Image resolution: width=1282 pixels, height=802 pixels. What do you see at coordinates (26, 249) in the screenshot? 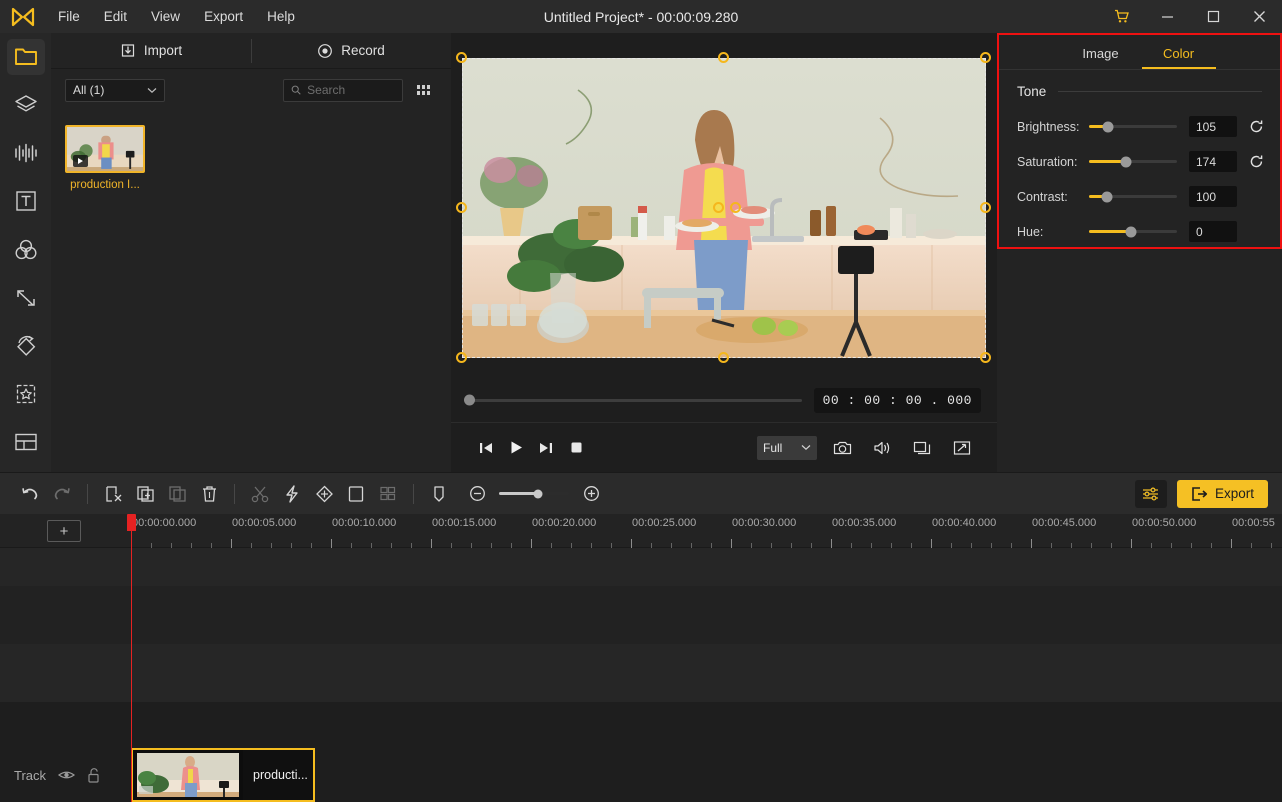
I see `rail-item-filters` at bounding box center [26, 249].